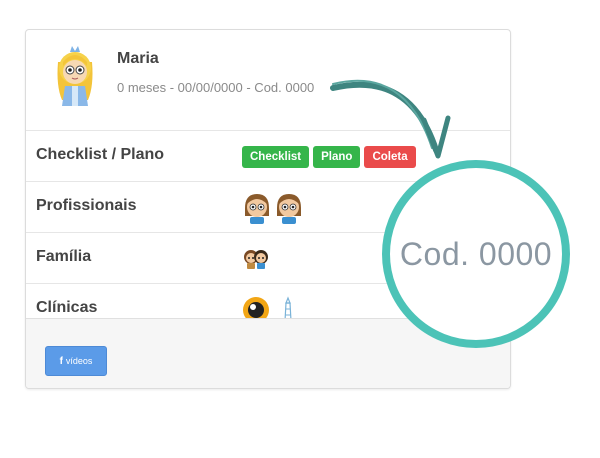 Image resolution: width=600 pixels, height=458 pixels. I want to click on zoom-code-text: Cod. 0000, so click(476, 253).